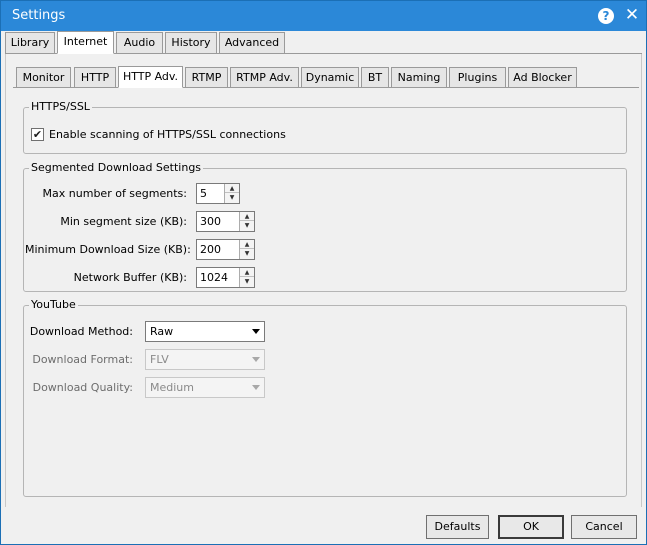  Describe the element at coordinates (30, 43) in the screenshot. I see `tab-library: Library` at that location.